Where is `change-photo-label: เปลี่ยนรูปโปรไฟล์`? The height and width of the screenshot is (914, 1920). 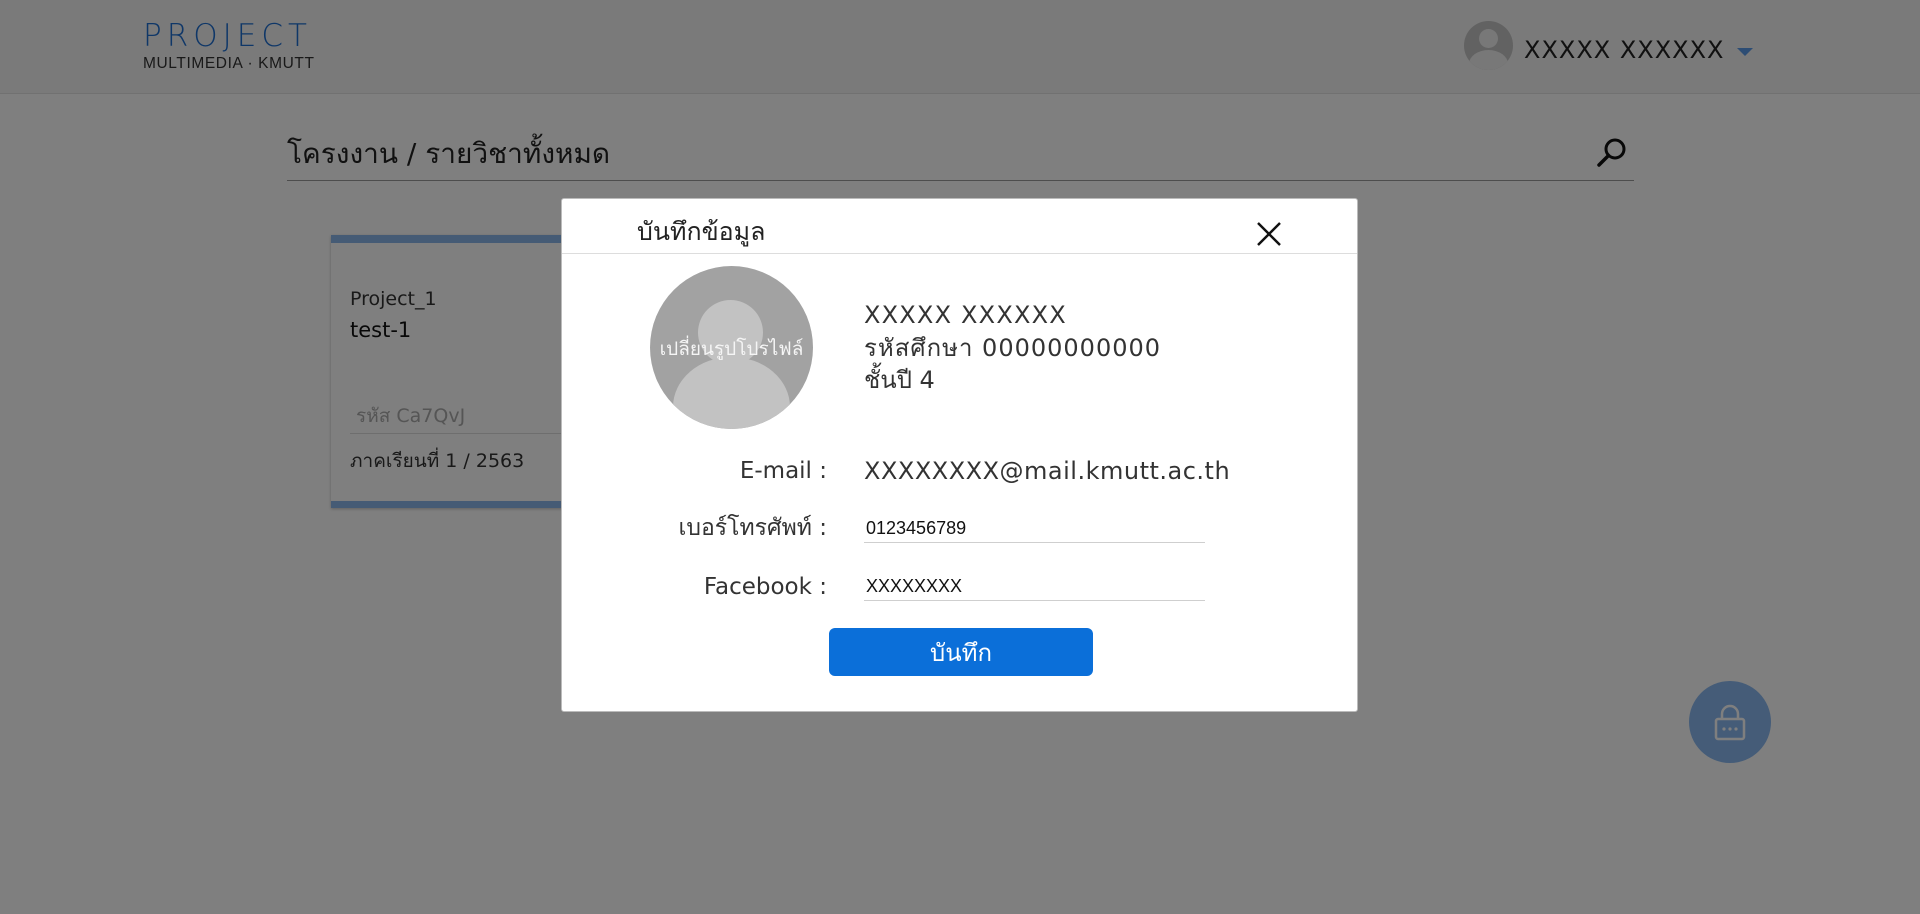 change-photo-label: เปลี่ยนรูปโปรไฟล์ is located at coordinates (731, 349).